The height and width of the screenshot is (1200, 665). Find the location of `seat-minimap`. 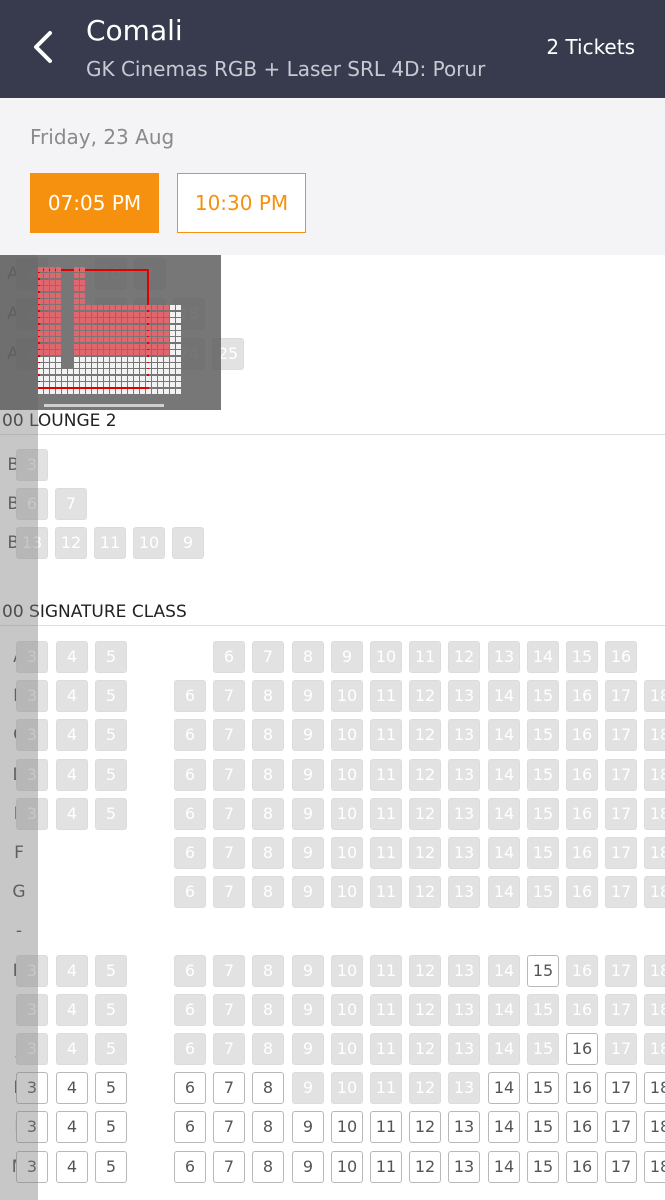

seat-minimap is located at coordinates (110, 332).